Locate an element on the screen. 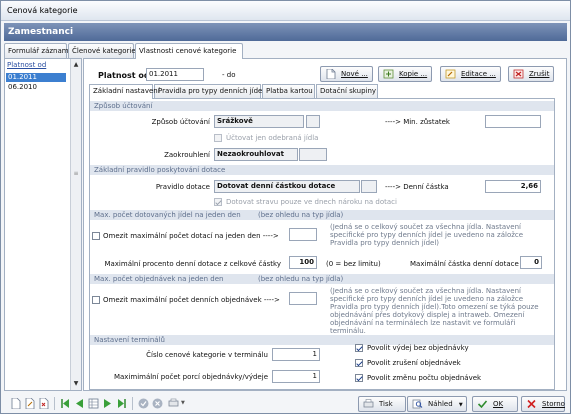 This screenshot has height=414, width=571. min-balance-label: ----> Min. zůstatek is located at coordinates (417, 122).